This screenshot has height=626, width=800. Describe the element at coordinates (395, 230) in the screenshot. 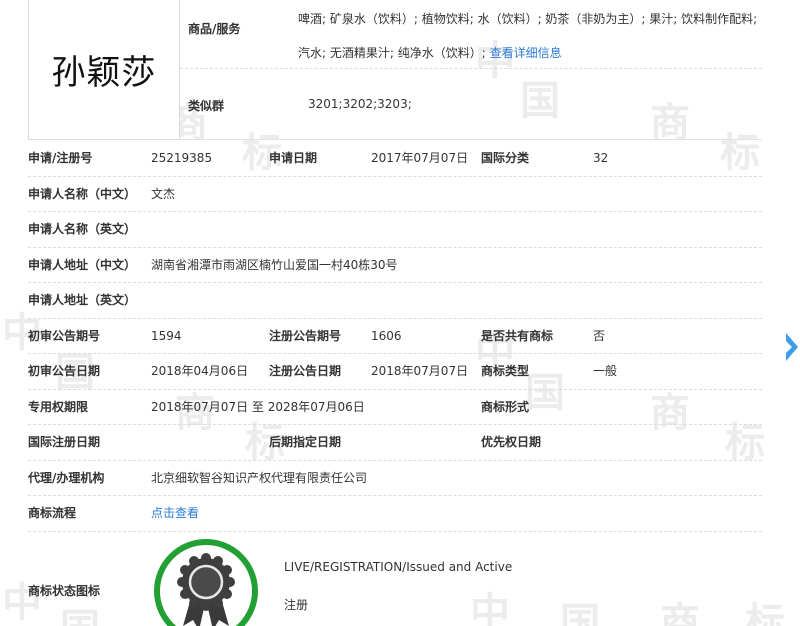

I see `table-row: 申请人名称（英文）` at that location.